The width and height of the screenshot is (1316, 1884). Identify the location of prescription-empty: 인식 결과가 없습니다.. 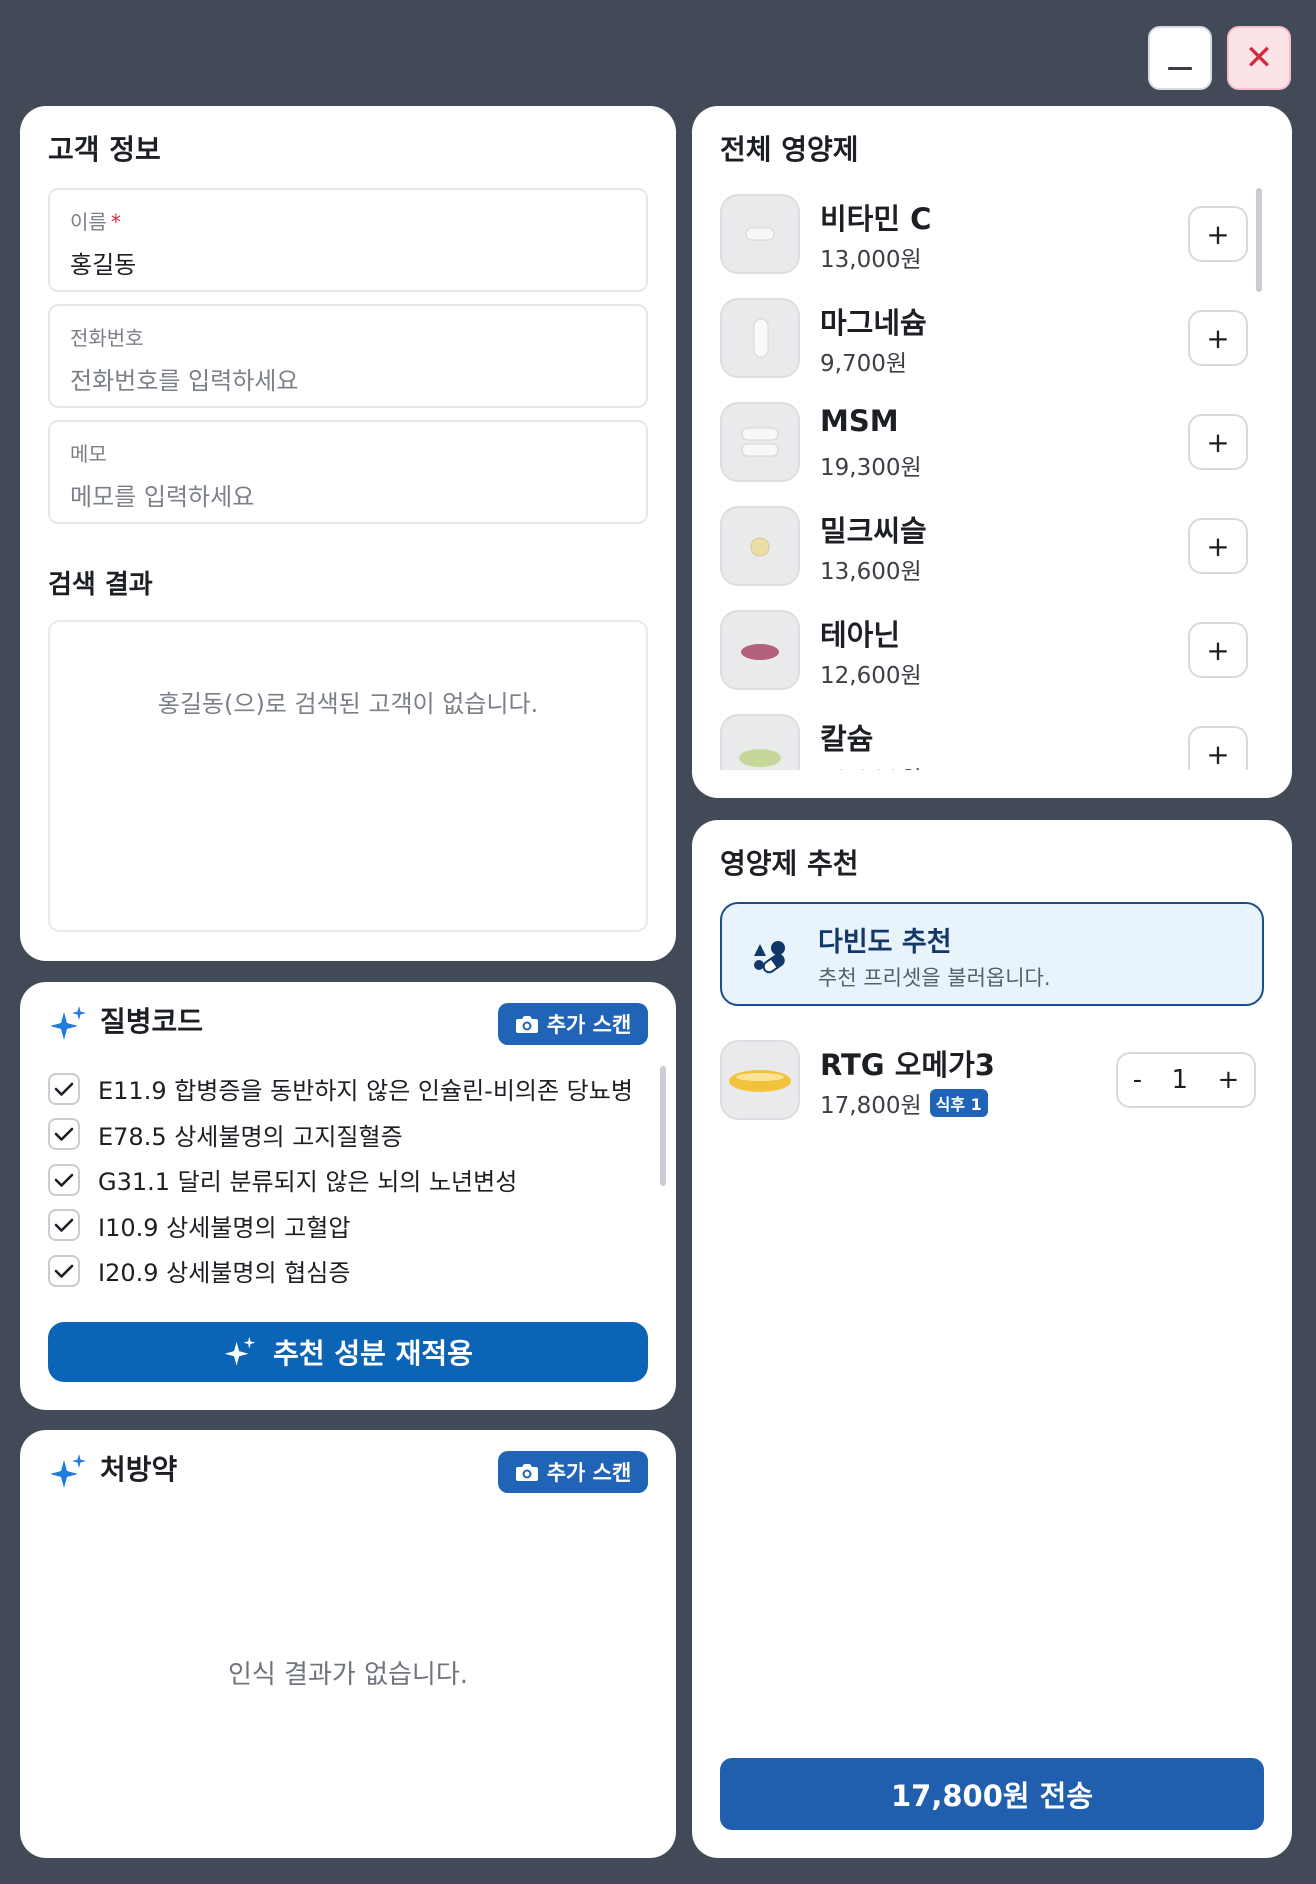
(348, 1675).